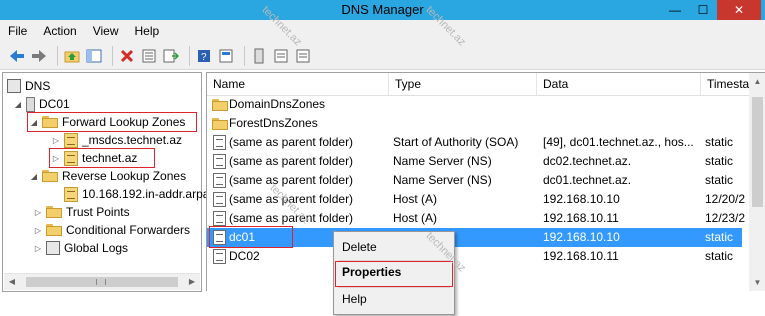  Describe the element at coordinates (116, 140) in the screenshot. I see `tree-item-msdcs-zone: ▷ _msdcs.technet.az` at that location.